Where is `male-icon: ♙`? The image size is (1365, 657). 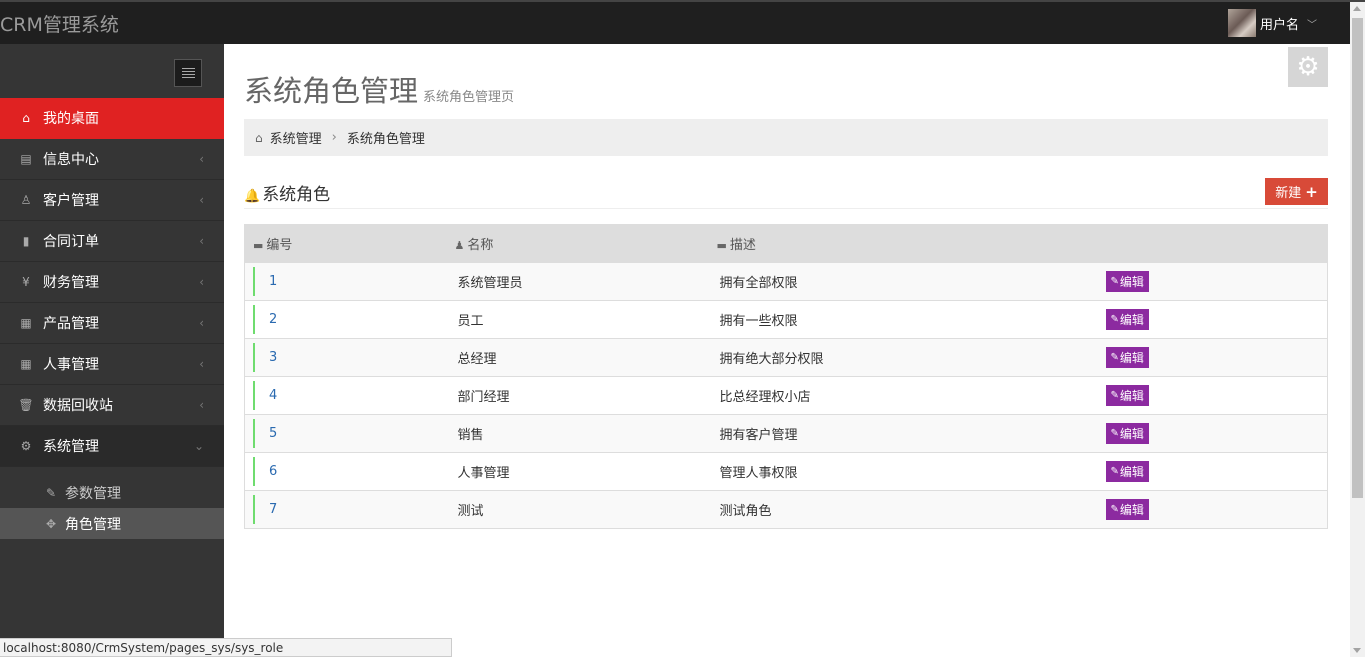
male-icon: ♙ is located at coordinates (26, 200).